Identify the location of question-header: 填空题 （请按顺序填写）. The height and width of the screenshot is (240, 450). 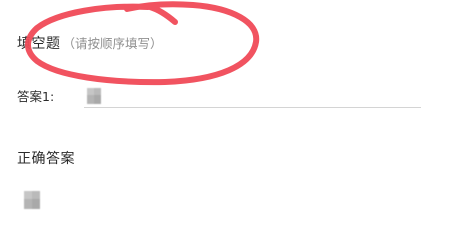
(90, 43).